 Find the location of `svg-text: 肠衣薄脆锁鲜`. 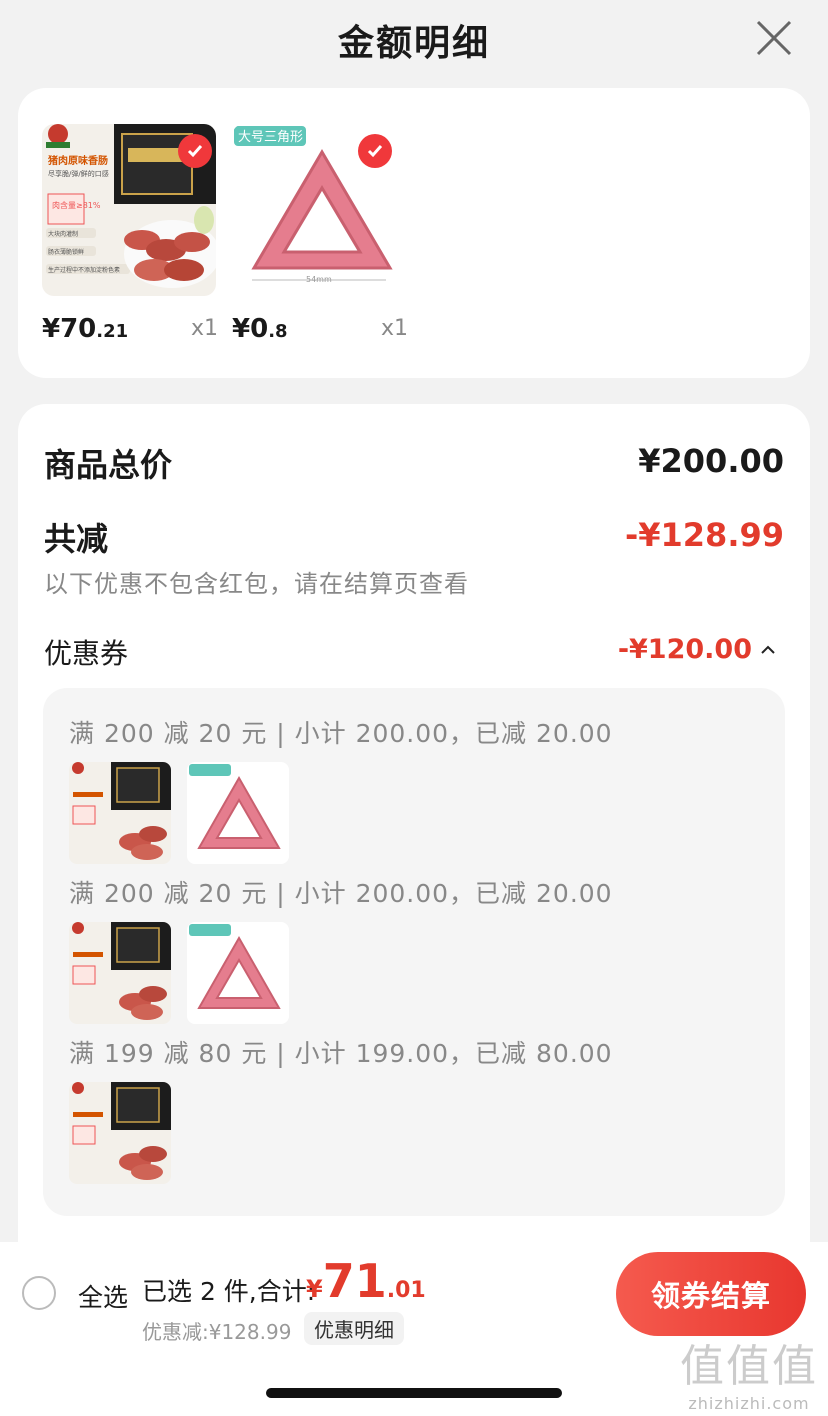

svg-text: 肠衣薄脆锁鲜 is located at coordinates (66, 252).